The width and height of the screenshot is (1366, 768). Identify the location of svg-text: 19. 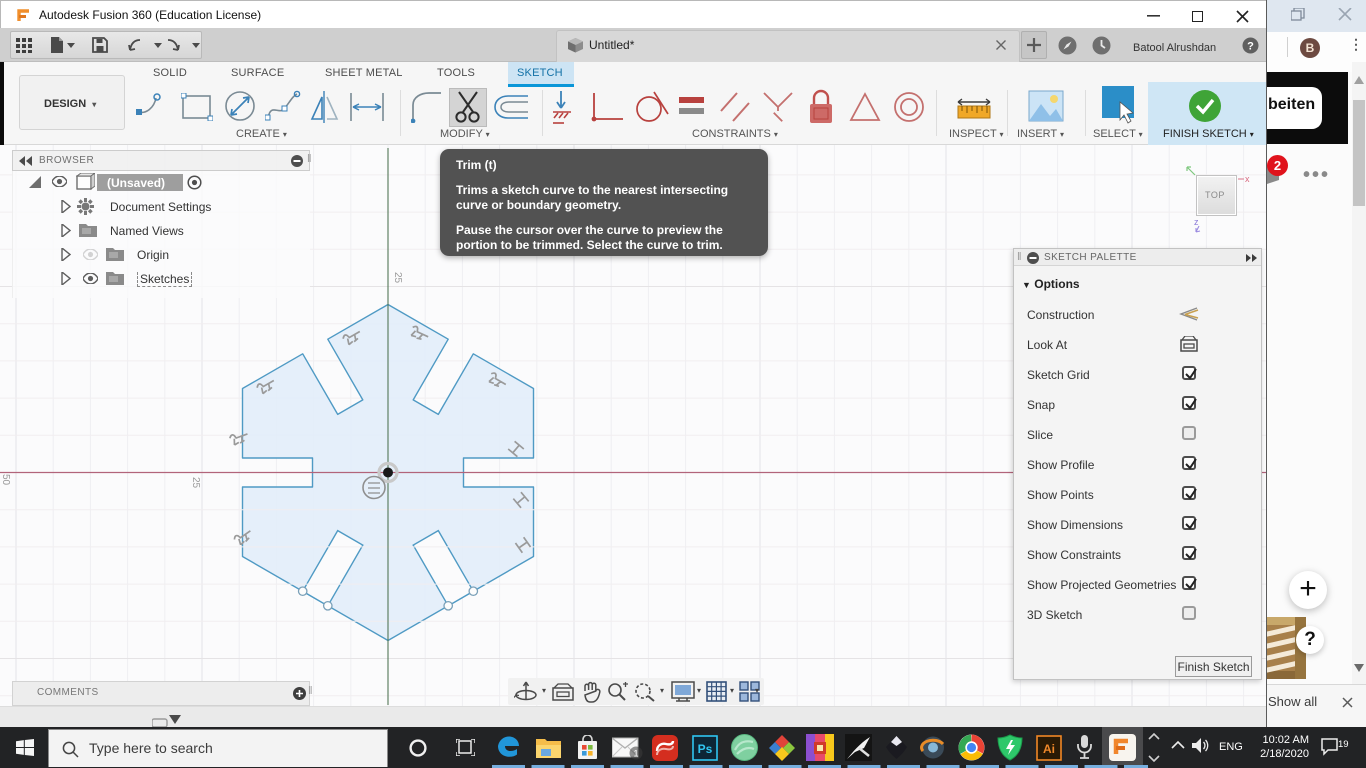
(1343, 744).